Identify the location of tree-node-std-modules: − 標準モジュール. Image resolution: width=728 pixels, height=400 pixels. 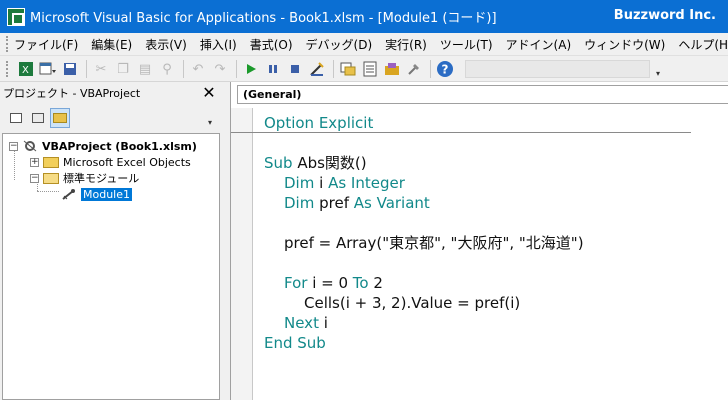
(84, 178).